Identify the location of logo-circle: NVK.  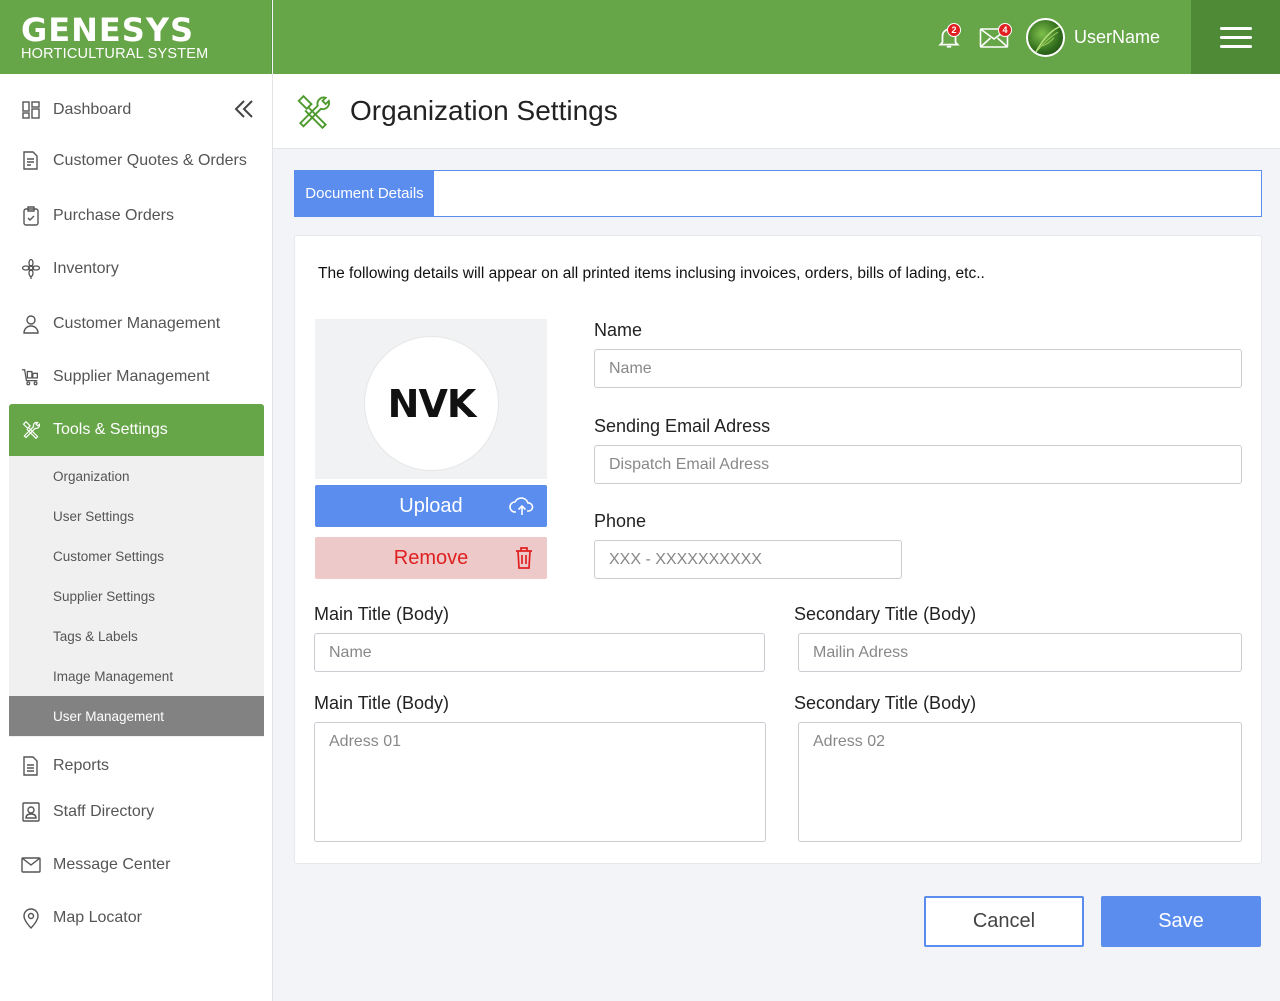
(431, 403).